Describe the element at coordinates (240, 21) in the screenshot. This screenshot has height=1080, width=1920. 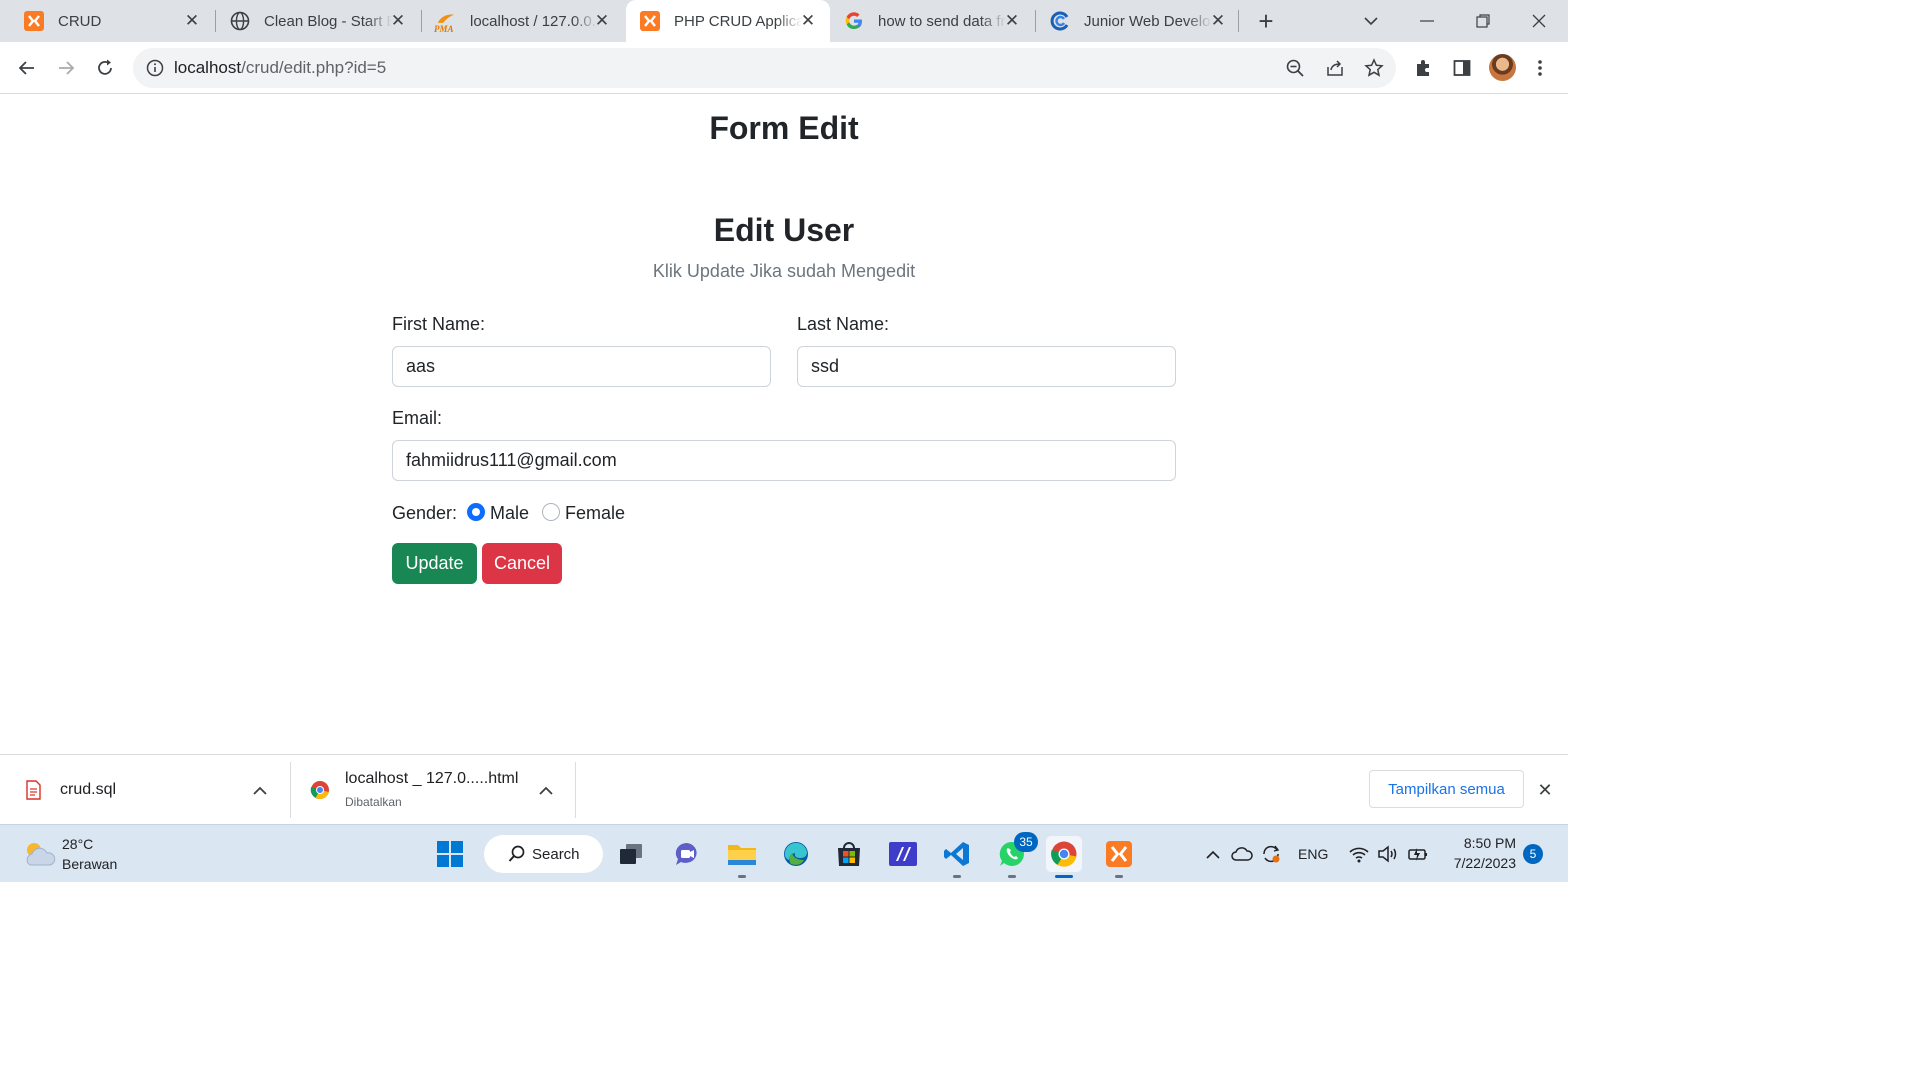
I see `globe-icon` at that location.